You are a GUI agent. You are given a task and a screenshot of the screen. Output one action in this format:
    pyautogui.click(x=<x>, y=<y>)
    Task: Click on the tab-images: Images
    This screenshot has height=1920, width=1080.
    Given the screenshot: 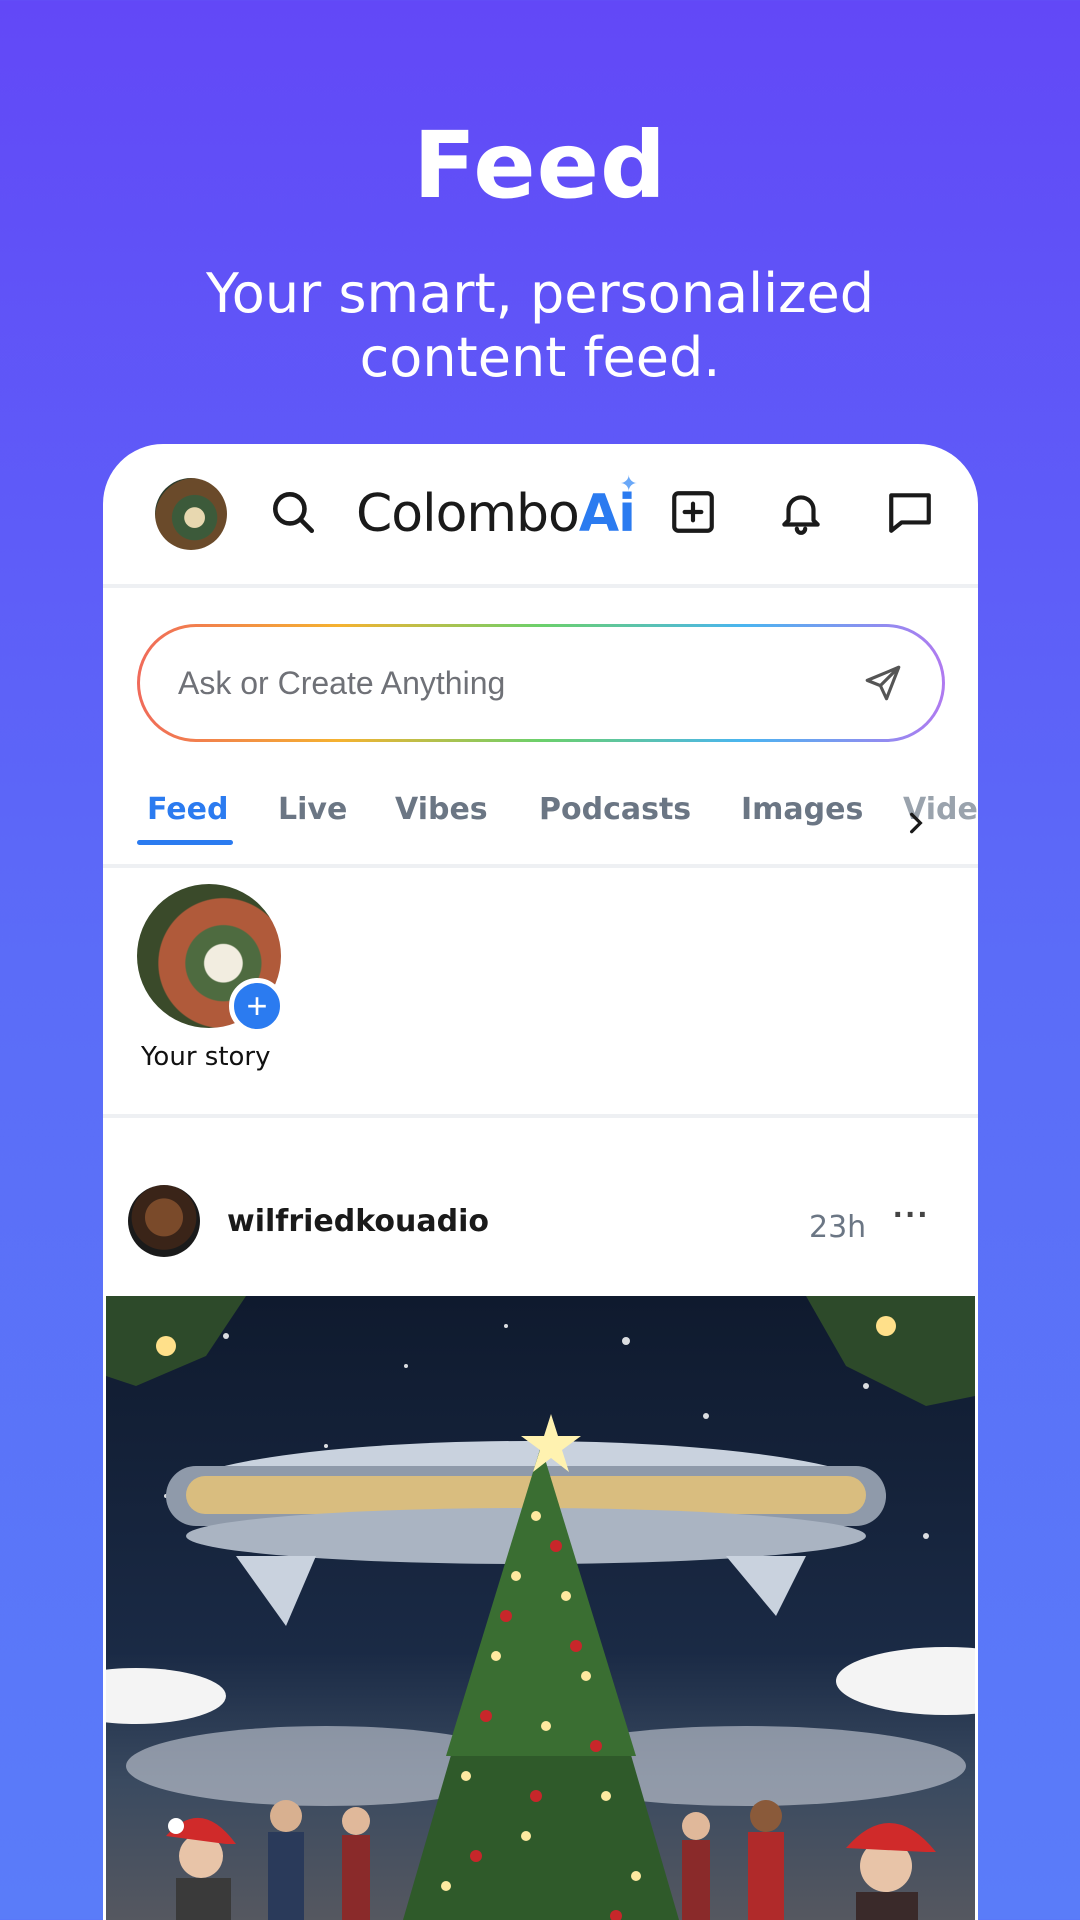 What is the action you would take?
    pyautogui.click(x=802, y=809)
    